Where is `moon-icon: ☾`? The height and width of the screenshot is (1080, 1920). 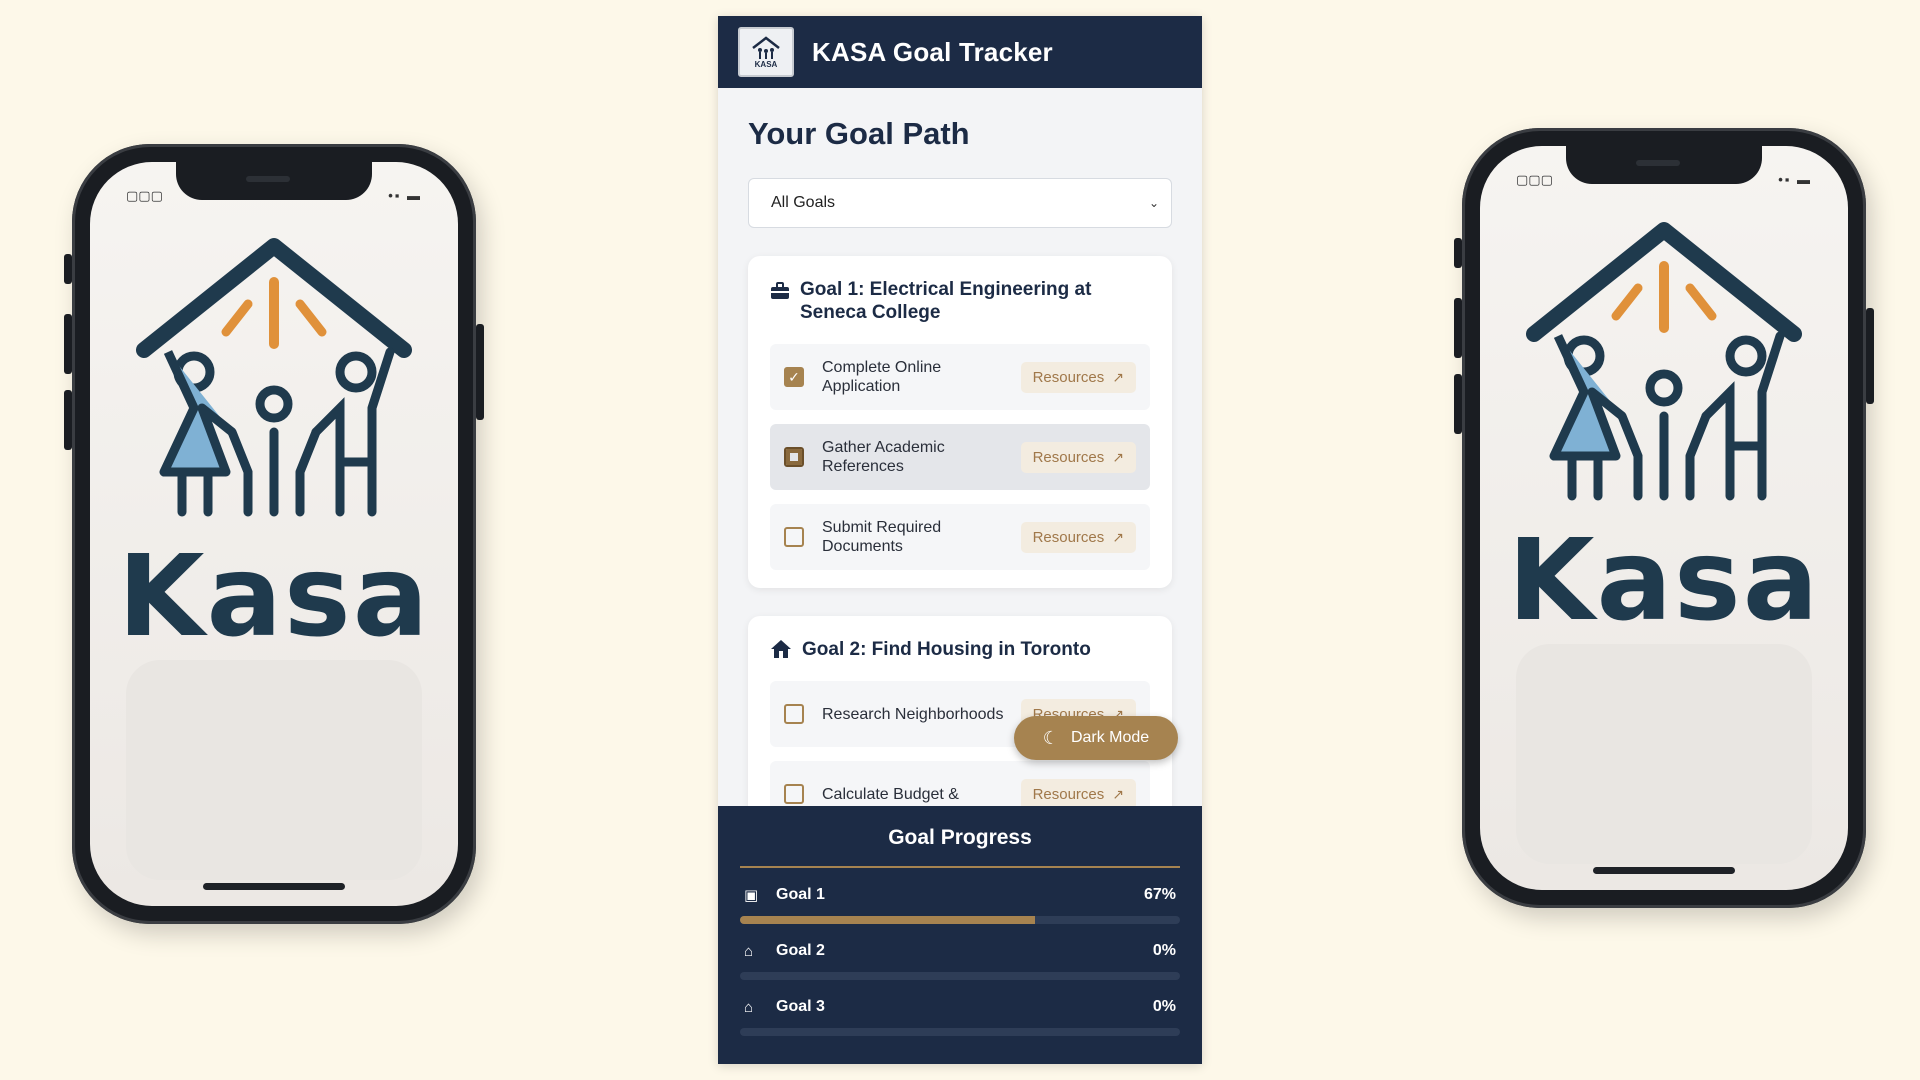
moon-icon: ☾ is located at coordinates (1050, 737).